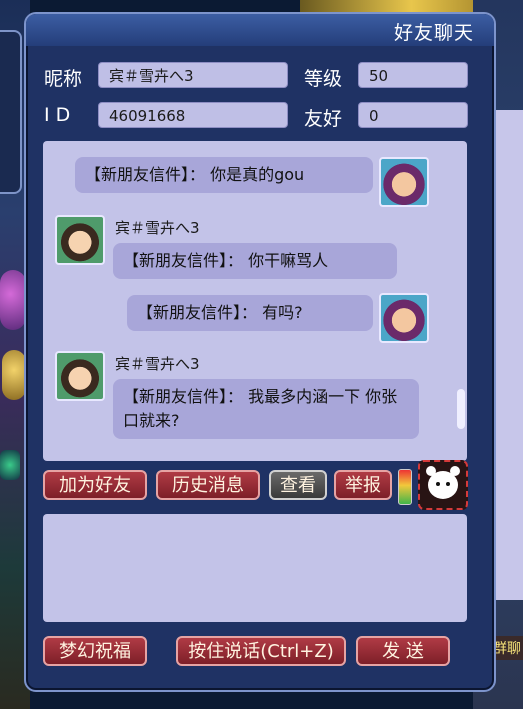 The image size is (523, 709). What do you see at coordinates (323, 79) in the screenshot?
I see `level-label: 等级` at bounding box center [323, 79].